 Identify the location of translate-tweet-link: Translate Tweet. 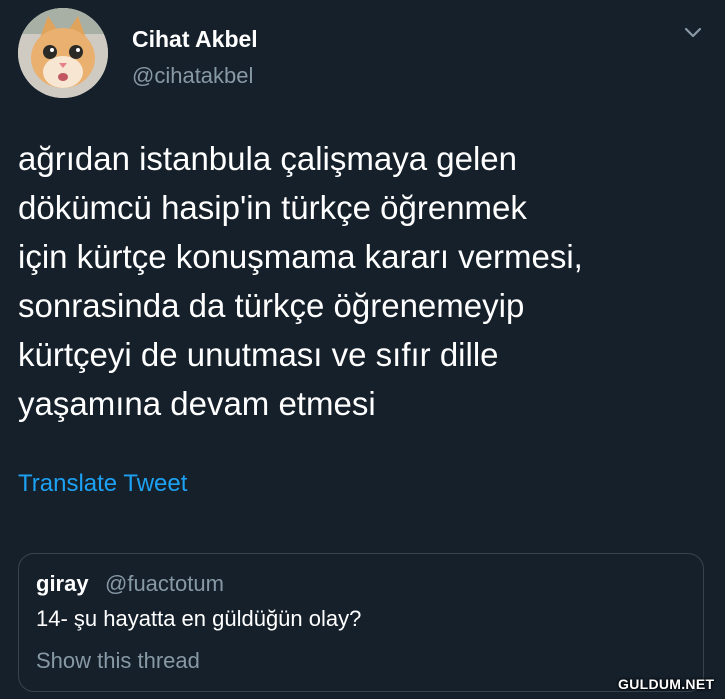
(102, 484).